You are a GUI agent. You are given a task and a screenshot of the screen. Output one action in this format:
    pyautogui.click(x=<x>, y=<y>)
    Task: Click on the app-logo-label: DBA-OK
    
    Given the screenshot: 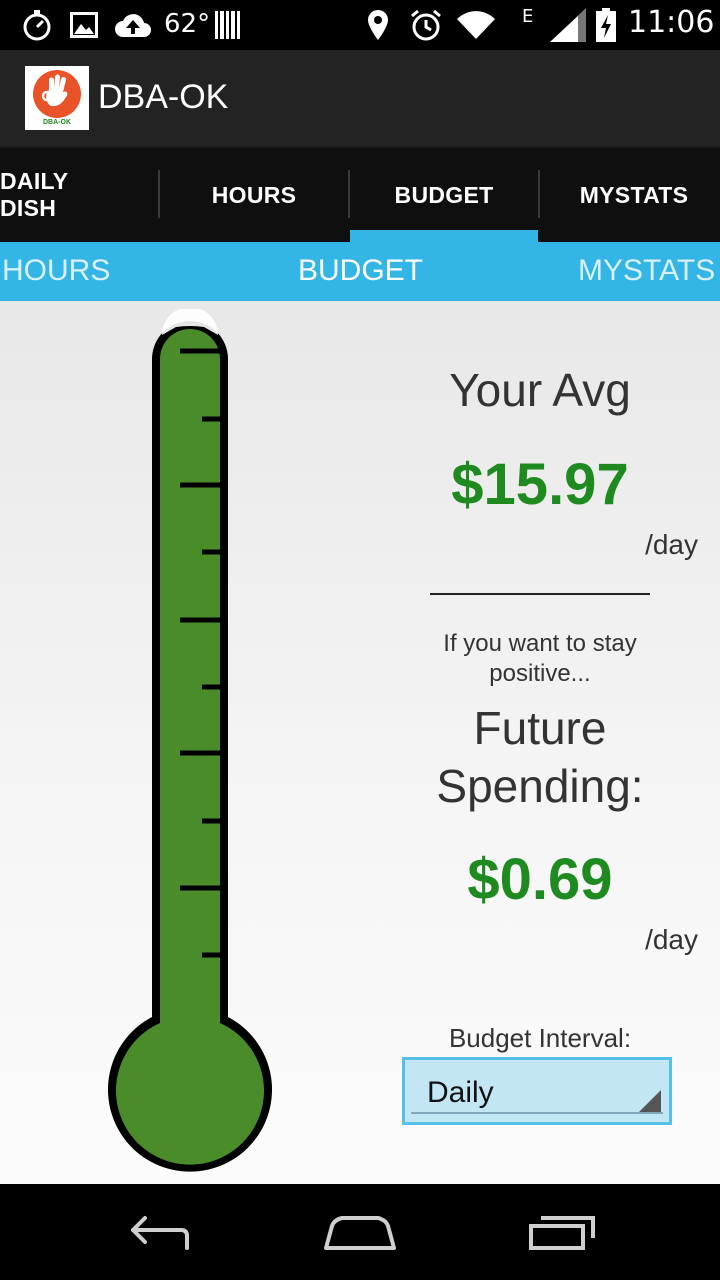 What is the action you would take?
    pyautogui.click(x=57, y=122)
    